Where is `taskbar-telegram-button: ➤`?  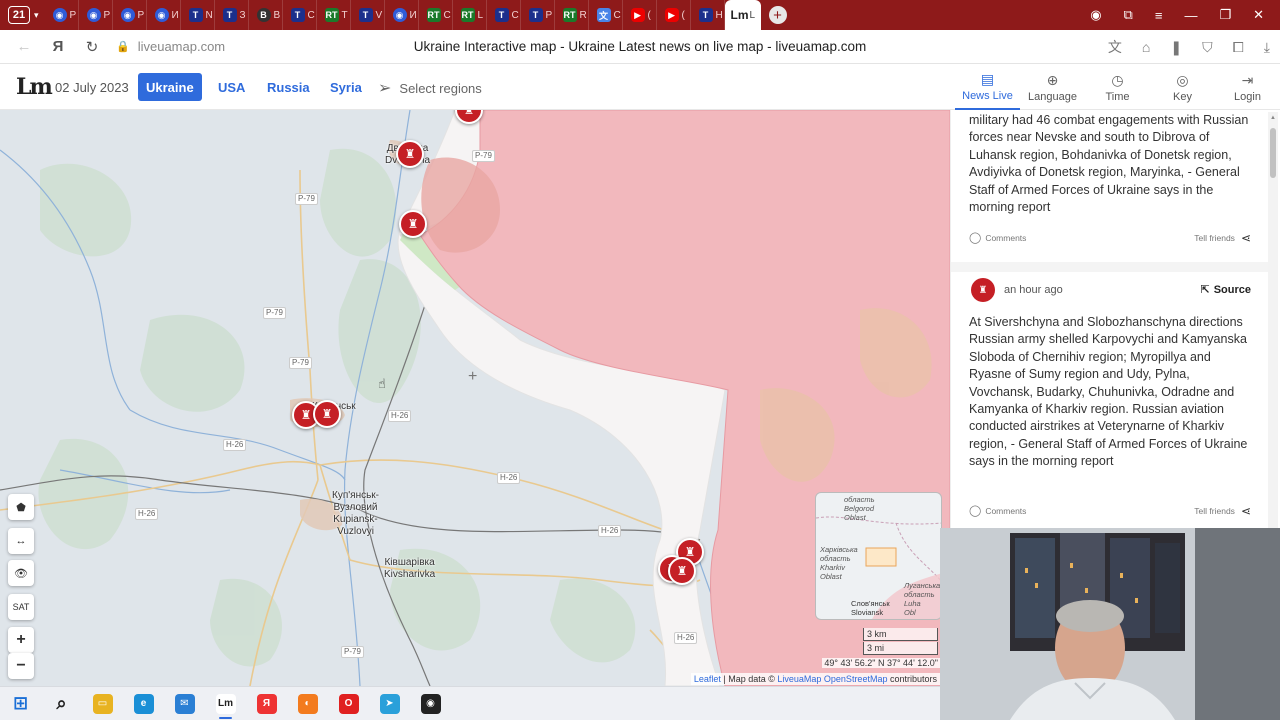
taskbar-telegram-button: ➤ is located at coordinates (389, 703).